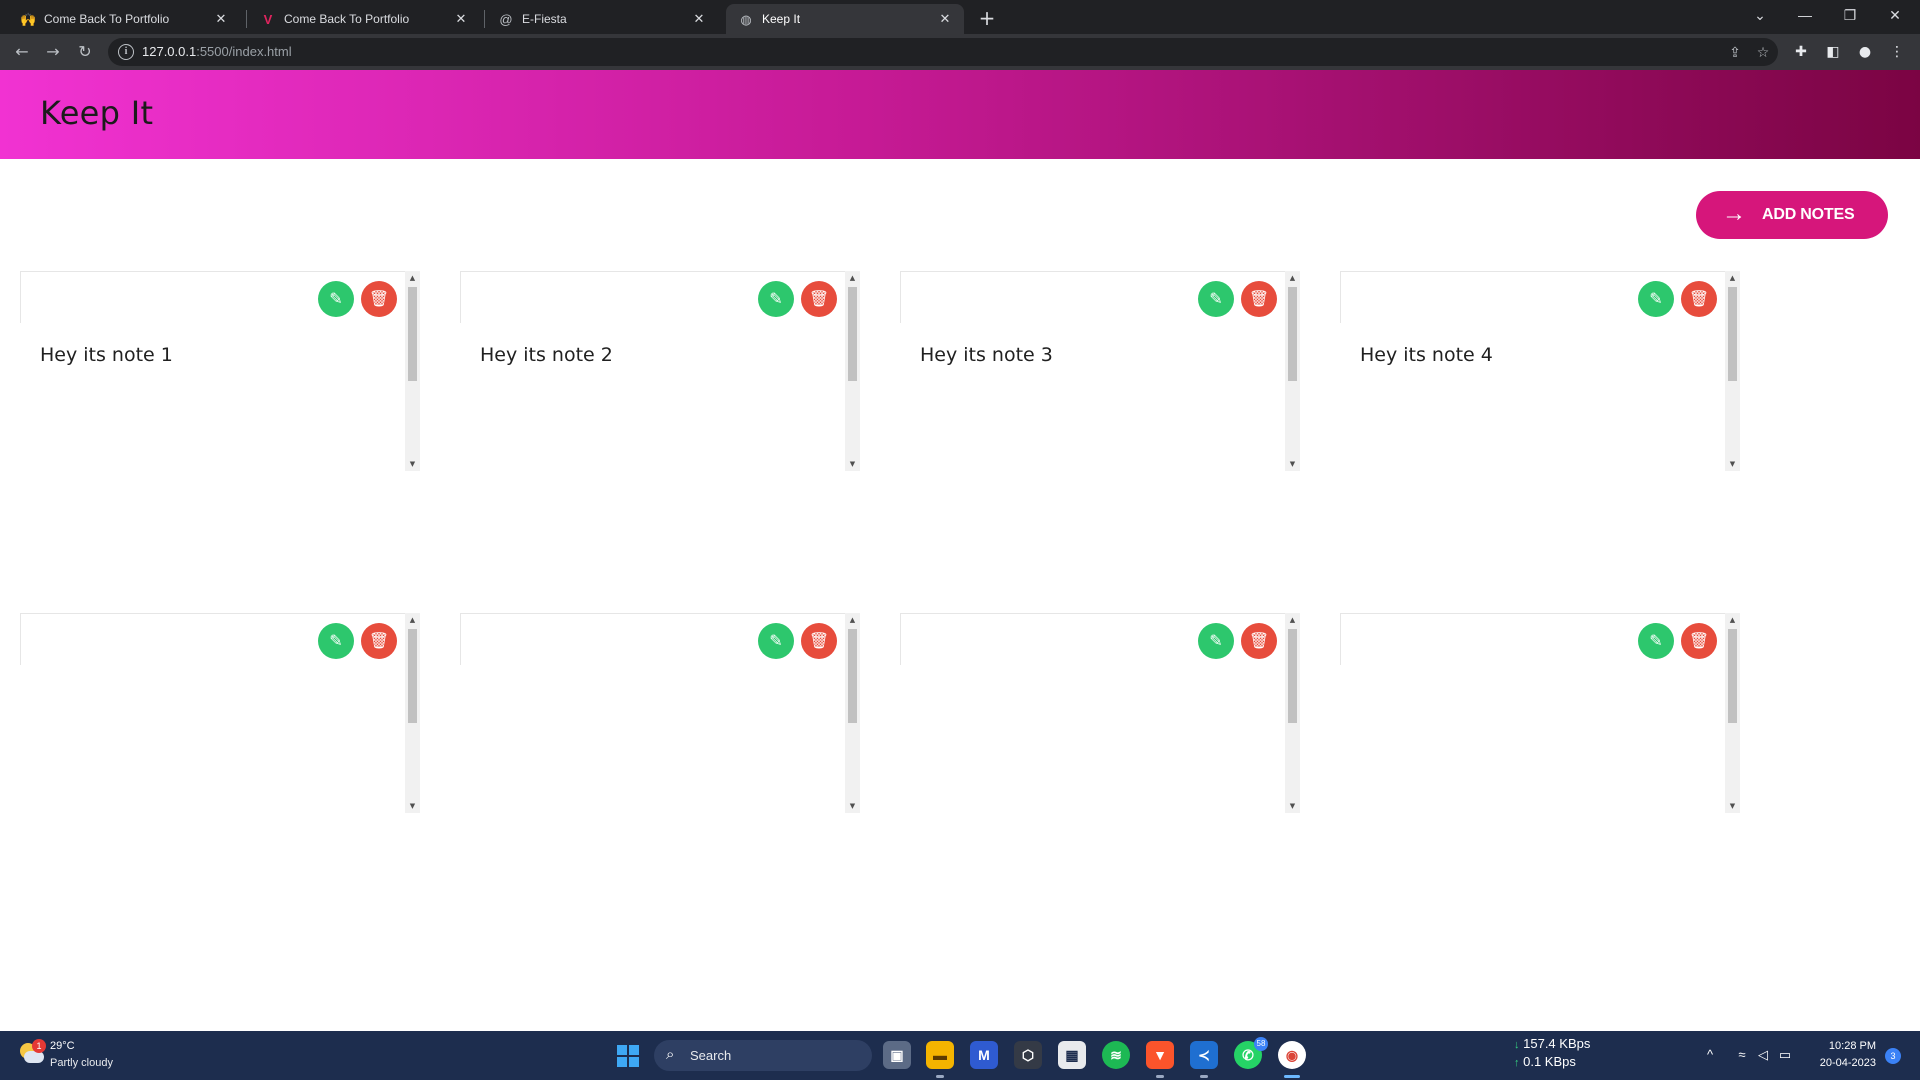 The image size is (1920, 1080). I want to click on chrome-icon: ◉, so click(1292, 1055).